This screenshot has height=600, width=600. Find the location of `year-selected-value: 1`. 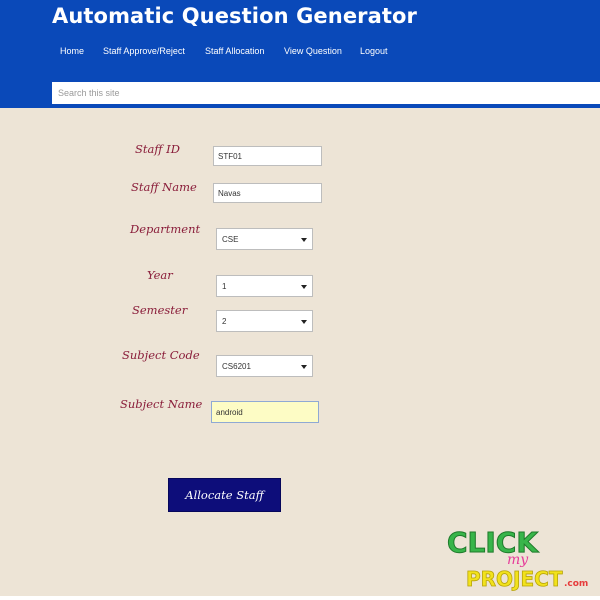

year-selected-value: 1 is located at coordinates (224, 286).